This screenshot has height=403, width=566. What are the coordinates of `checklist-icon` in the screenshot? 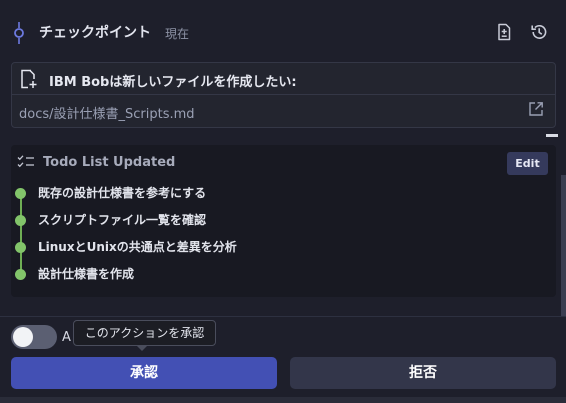 It's located at (25, 161).